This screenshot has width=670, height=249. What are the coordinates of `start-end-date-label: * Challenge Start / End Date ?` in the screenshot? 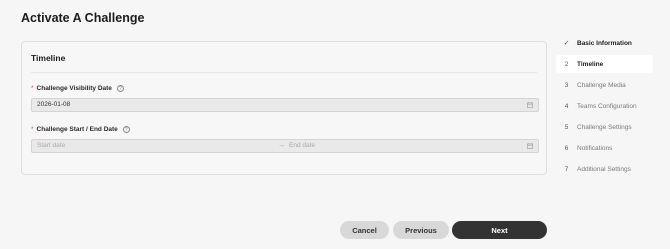 It's located at (80, 129).